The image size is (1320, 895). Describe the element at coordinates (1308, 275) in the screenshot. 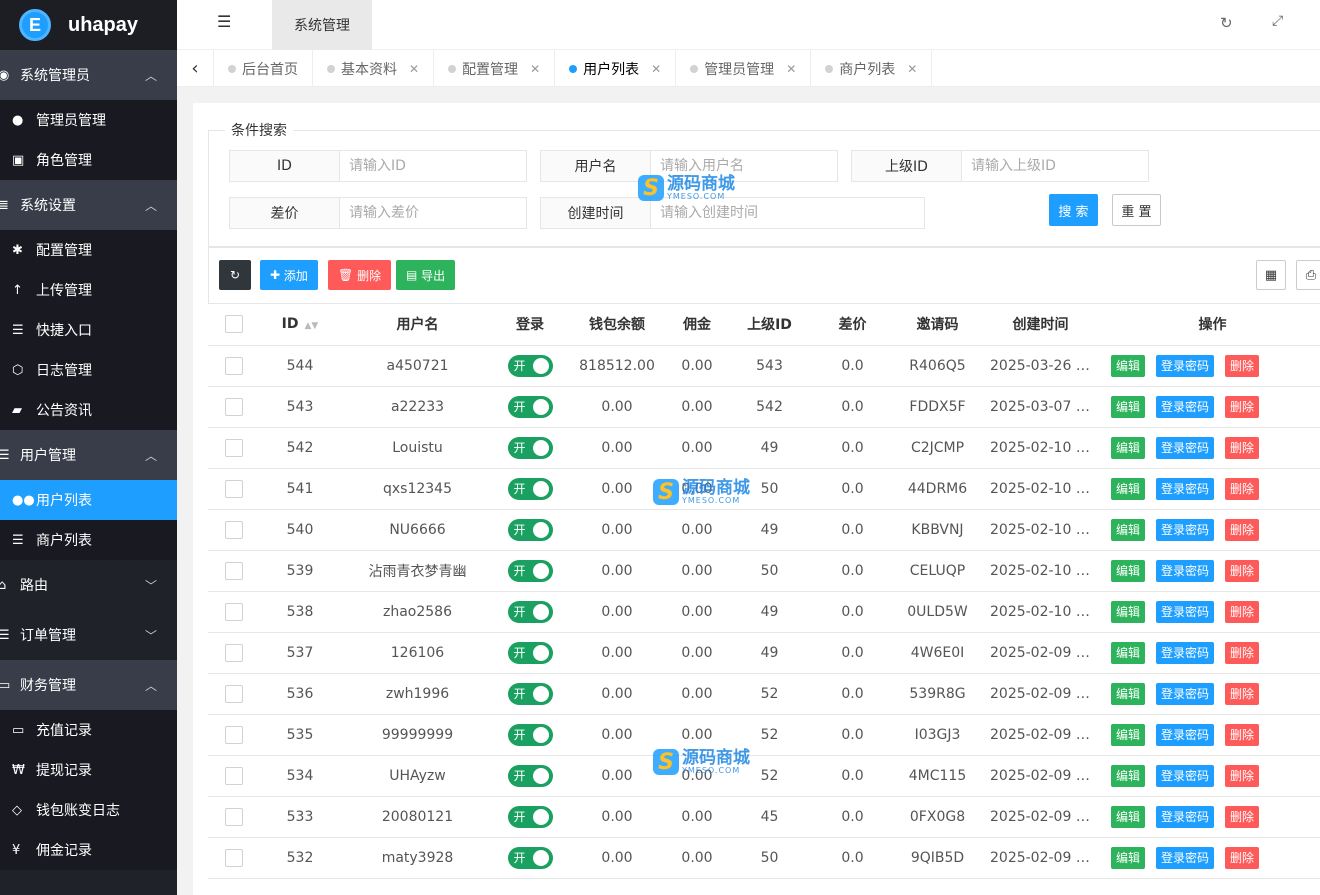

I see `print-button: ⎙` at that location.